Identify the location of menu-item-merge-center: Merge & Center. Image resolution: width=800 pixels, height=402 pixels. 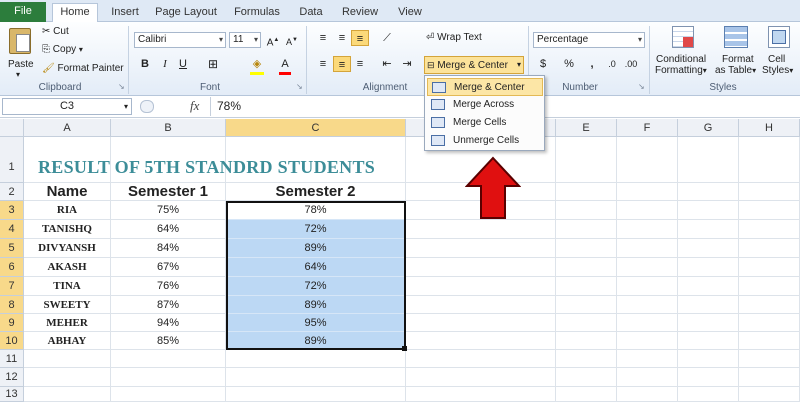
(485, 87).